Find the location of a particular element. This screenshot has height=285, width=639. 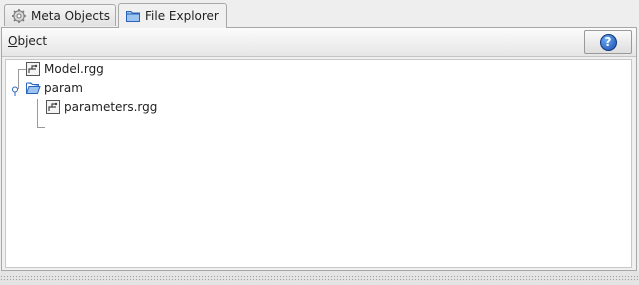

tree-item-param: param is located at coordinates (54, 88).